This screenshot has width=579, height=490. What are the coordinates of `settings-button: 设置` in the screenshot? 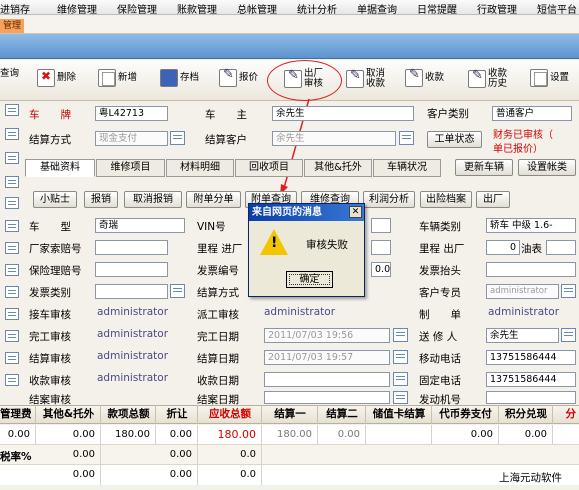 It's located at (549, 78).